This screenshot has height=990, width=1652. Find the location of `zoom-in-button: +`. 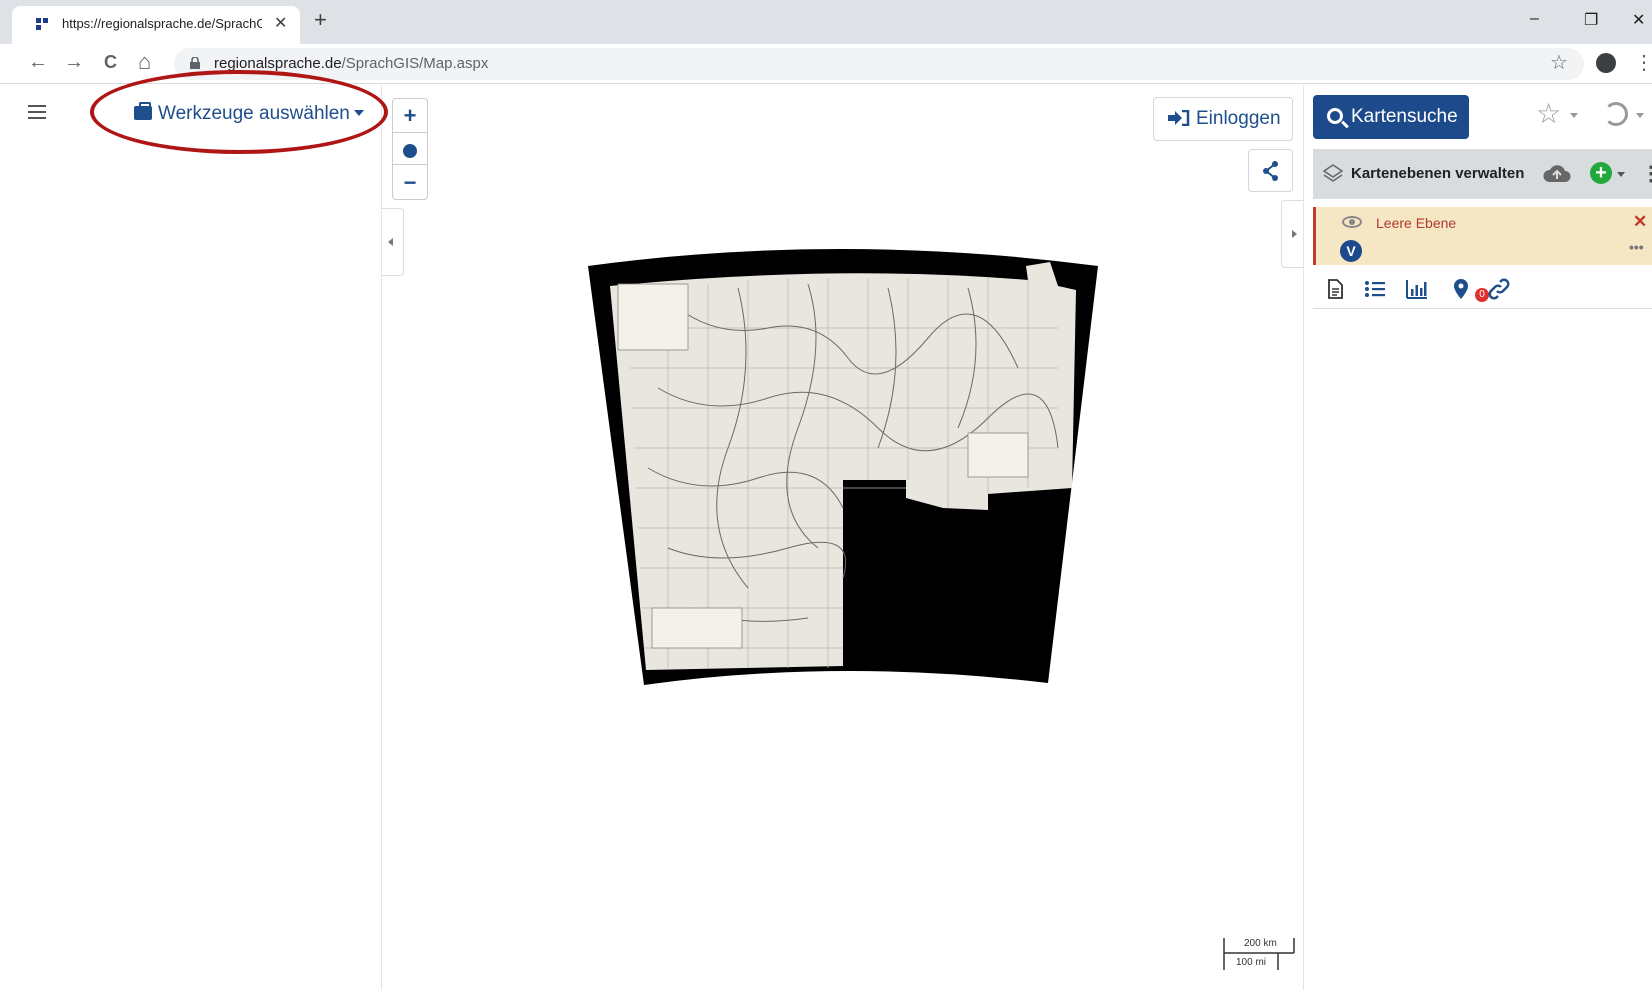

zoom-in-button: + is located at coordinates (410, 115).